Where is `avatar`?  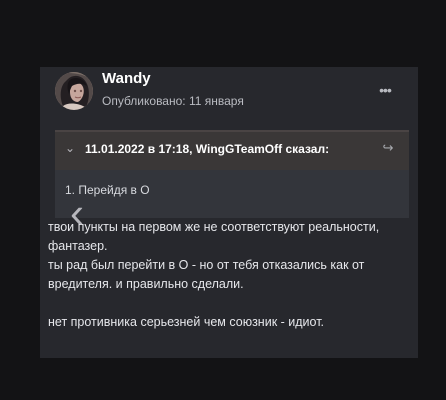 avatar is located at coordinates (74, 91).